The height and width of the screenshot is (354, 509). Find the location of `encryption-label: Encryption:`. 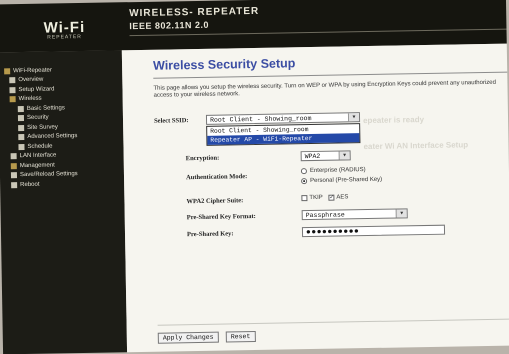

encryption-label: Encryption: is located at coordinates (202, 158).